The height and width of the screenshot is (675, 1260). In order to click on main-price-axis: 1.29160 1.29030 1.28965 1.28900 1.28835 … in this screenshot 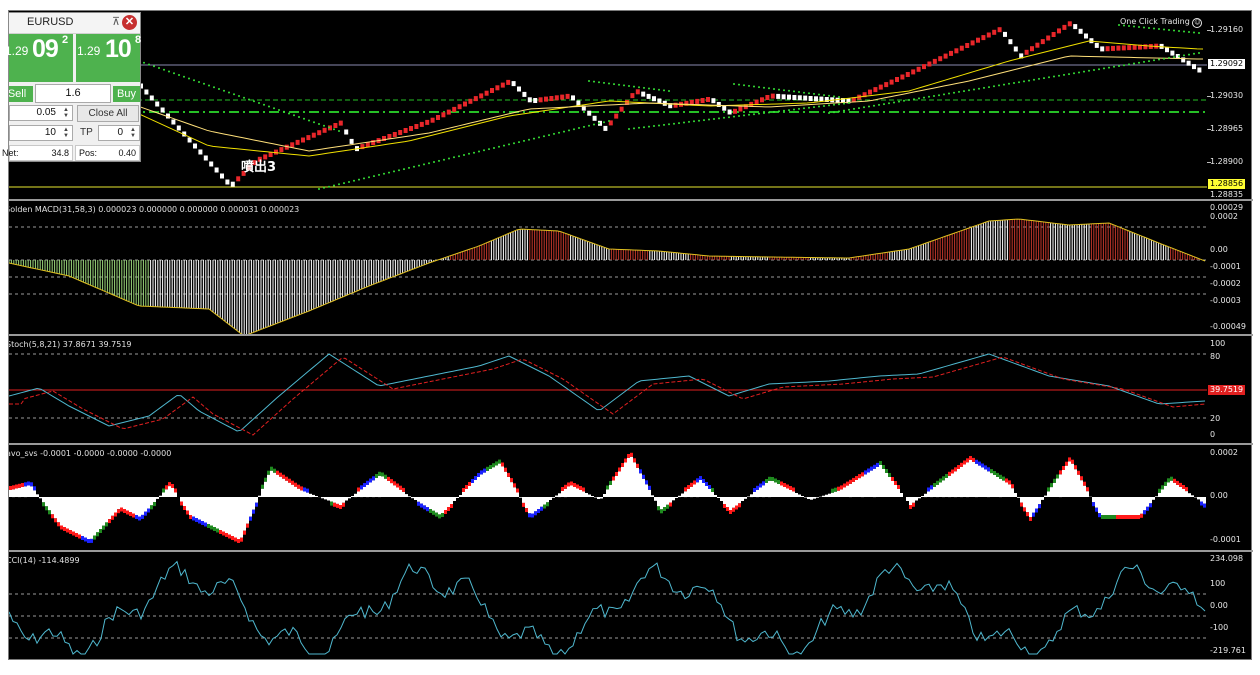, I will do `click(1229, 105)`.